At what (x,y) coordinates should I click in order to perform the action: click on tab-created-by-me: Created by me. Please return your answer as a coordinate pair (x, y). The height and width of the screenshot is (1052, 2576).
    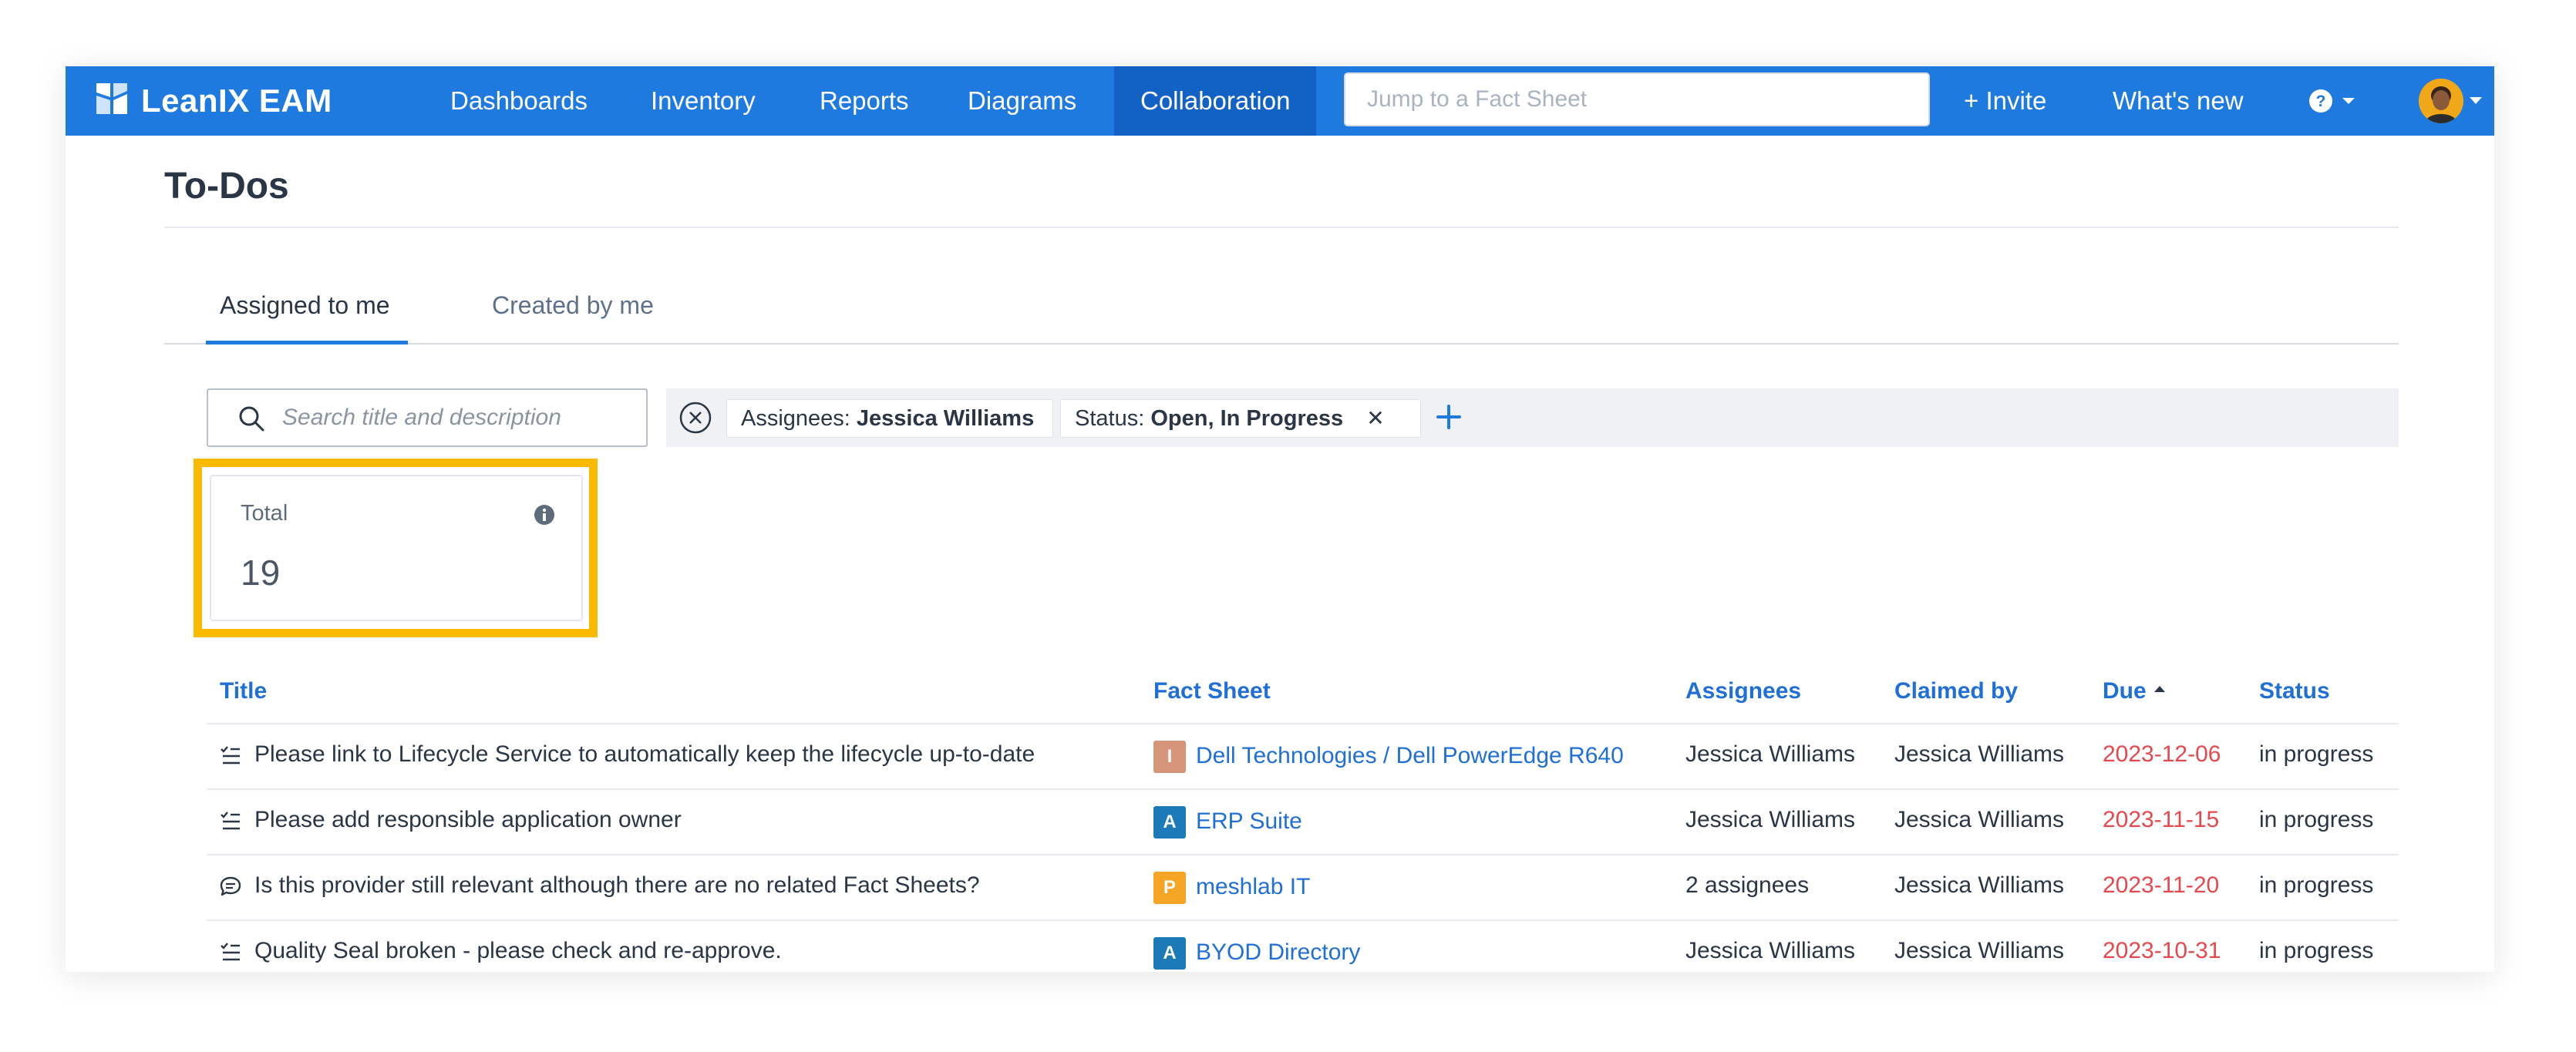
    Looking at the image, I should click on (573, 305).